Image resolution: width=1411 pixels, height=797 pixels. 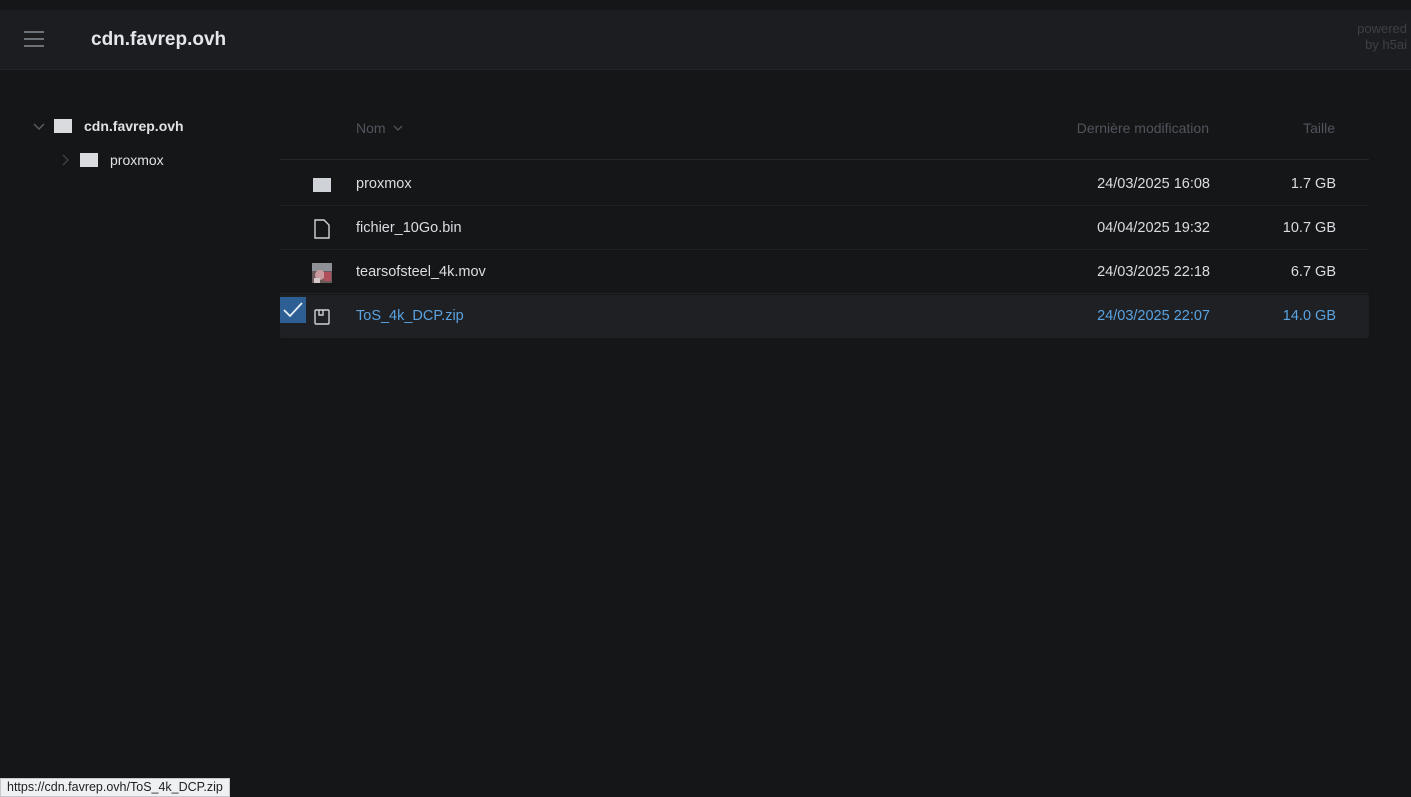 What do you see at coordinates (1153, 228) in the screenshot?
I see `item-date: 04/04/2025 19:32` at bounding box center [1153, 228].